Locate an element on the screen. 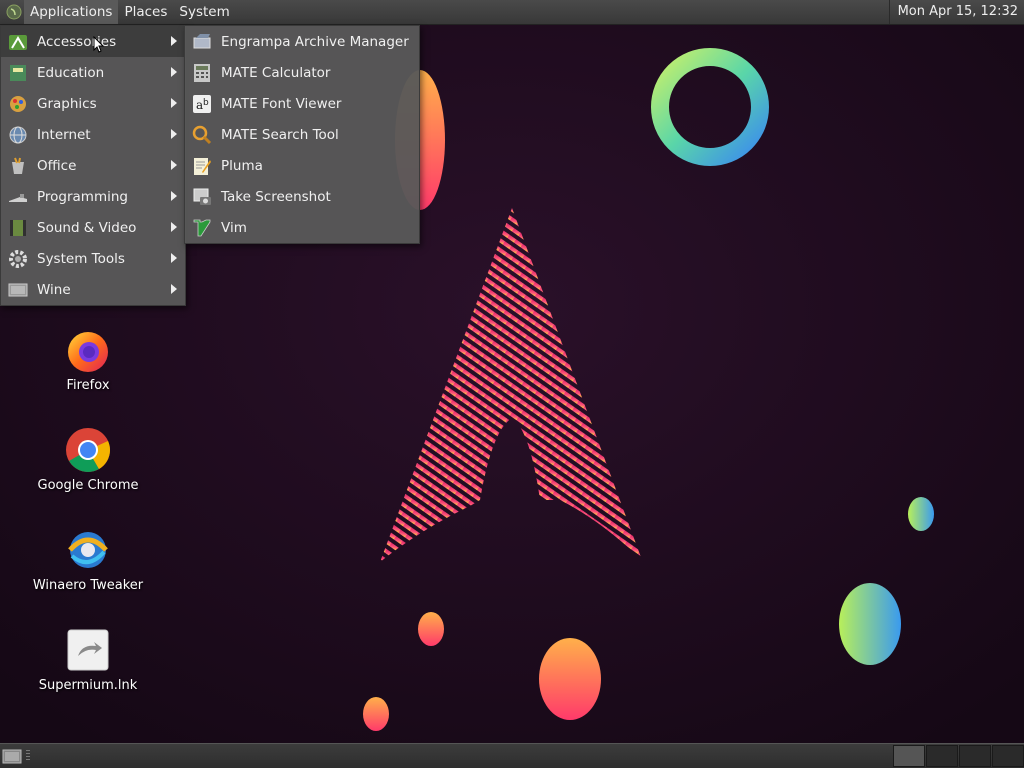  mate-logo-icon is located at coordinates (14, 12).